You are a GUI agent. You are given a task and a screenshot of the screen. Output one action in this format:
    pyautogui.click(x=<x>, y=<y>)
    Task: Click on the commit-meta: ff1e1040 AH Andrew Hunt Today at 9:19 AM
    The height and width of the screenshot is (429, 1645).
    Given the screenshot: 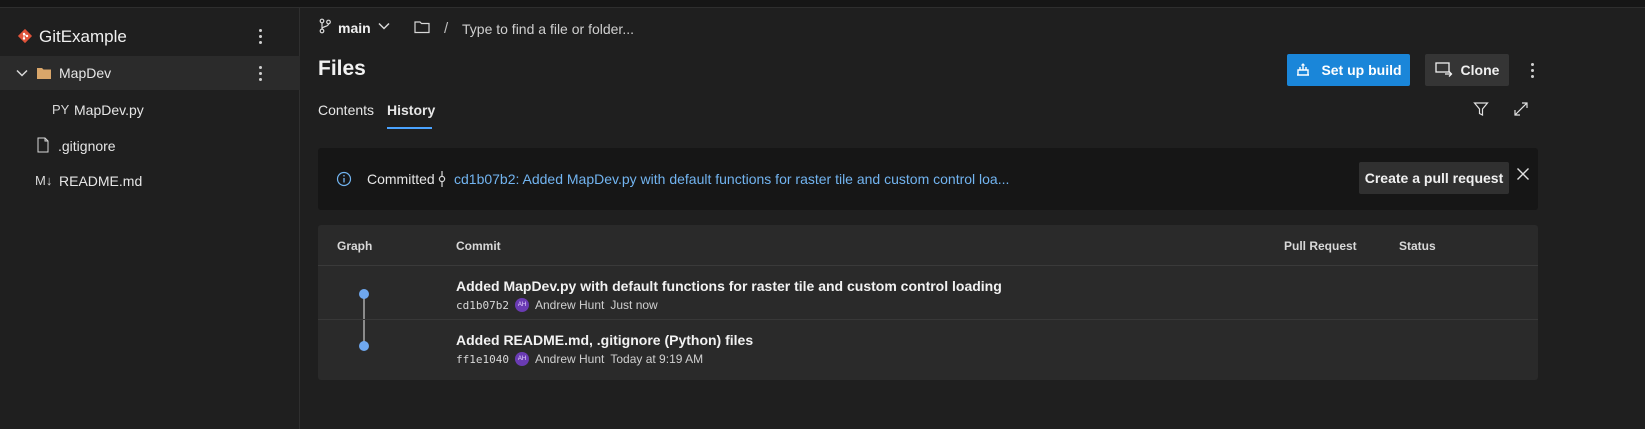 What is the action you would take?
    pyautogui.click(x=579, y=359)
    